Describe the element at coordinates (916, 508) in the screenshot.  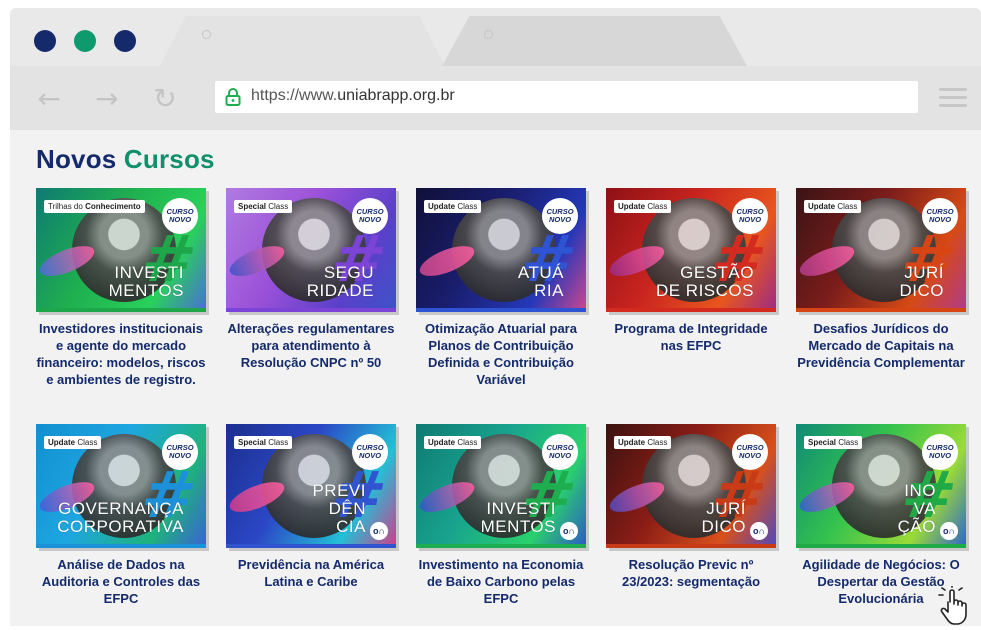
I see `thumbnail-topic-text: INO VA ÇÃO` at that location.